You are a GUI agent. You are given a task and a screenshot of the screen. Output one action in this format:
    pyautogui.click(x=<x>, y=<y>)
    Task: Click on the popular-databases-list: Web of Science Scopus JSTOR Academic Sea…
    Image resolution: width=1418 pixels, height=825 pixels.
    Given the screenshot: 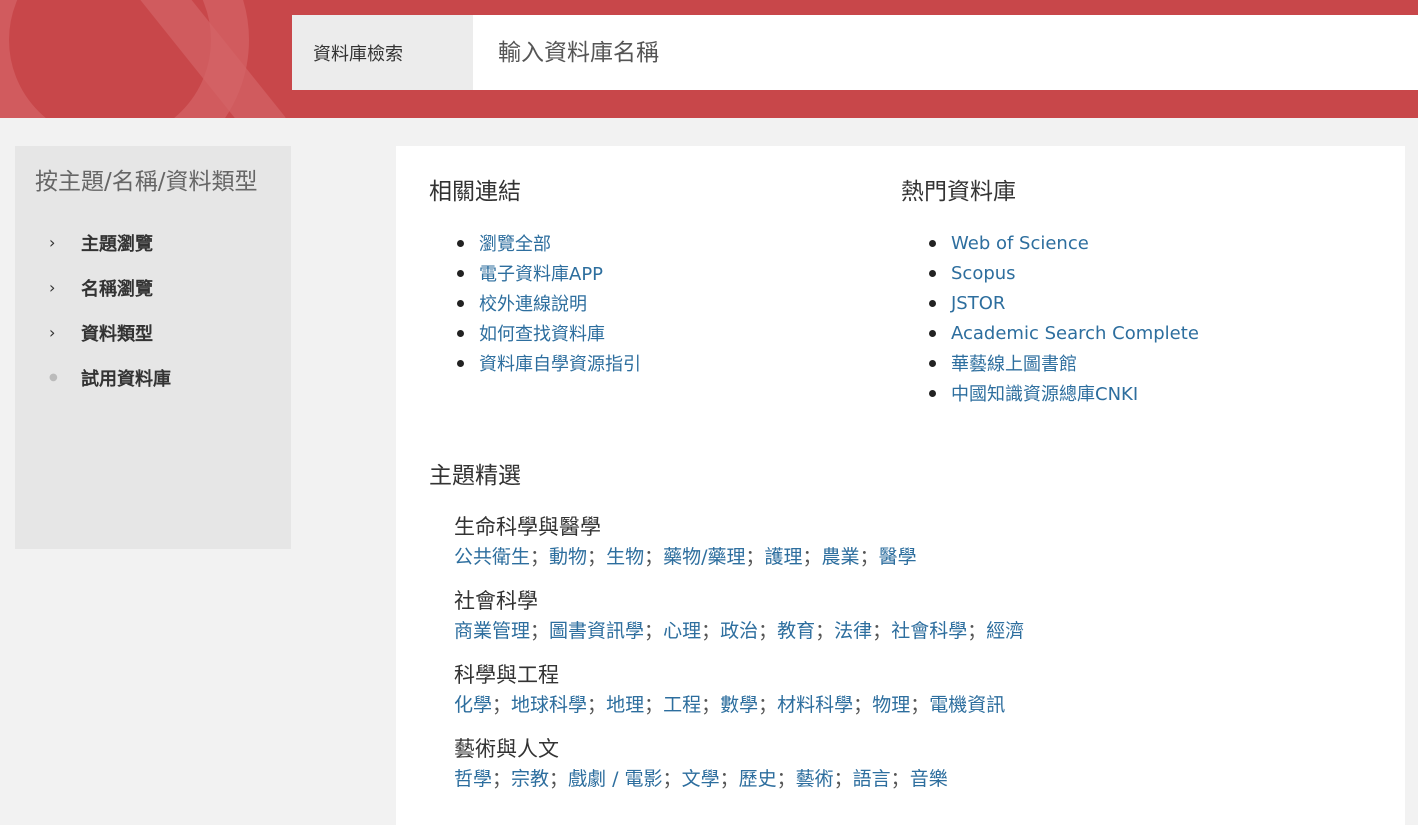 What is the action you would take?
    pyautogui.click(x=1141, y=318)
    